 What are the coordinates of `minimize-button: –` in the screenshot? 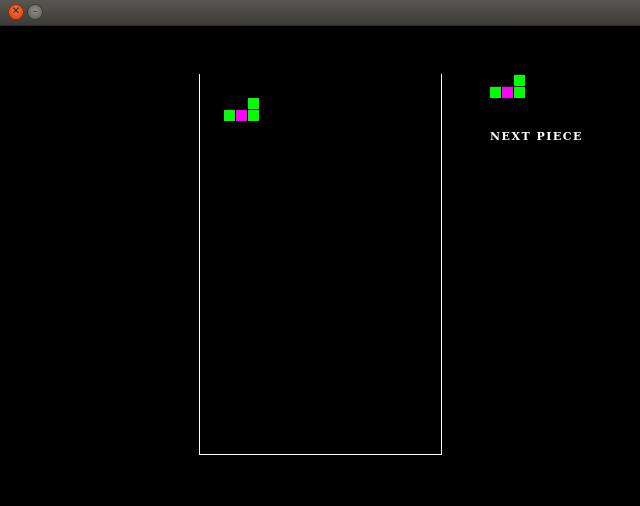 It's located at (35, 12).